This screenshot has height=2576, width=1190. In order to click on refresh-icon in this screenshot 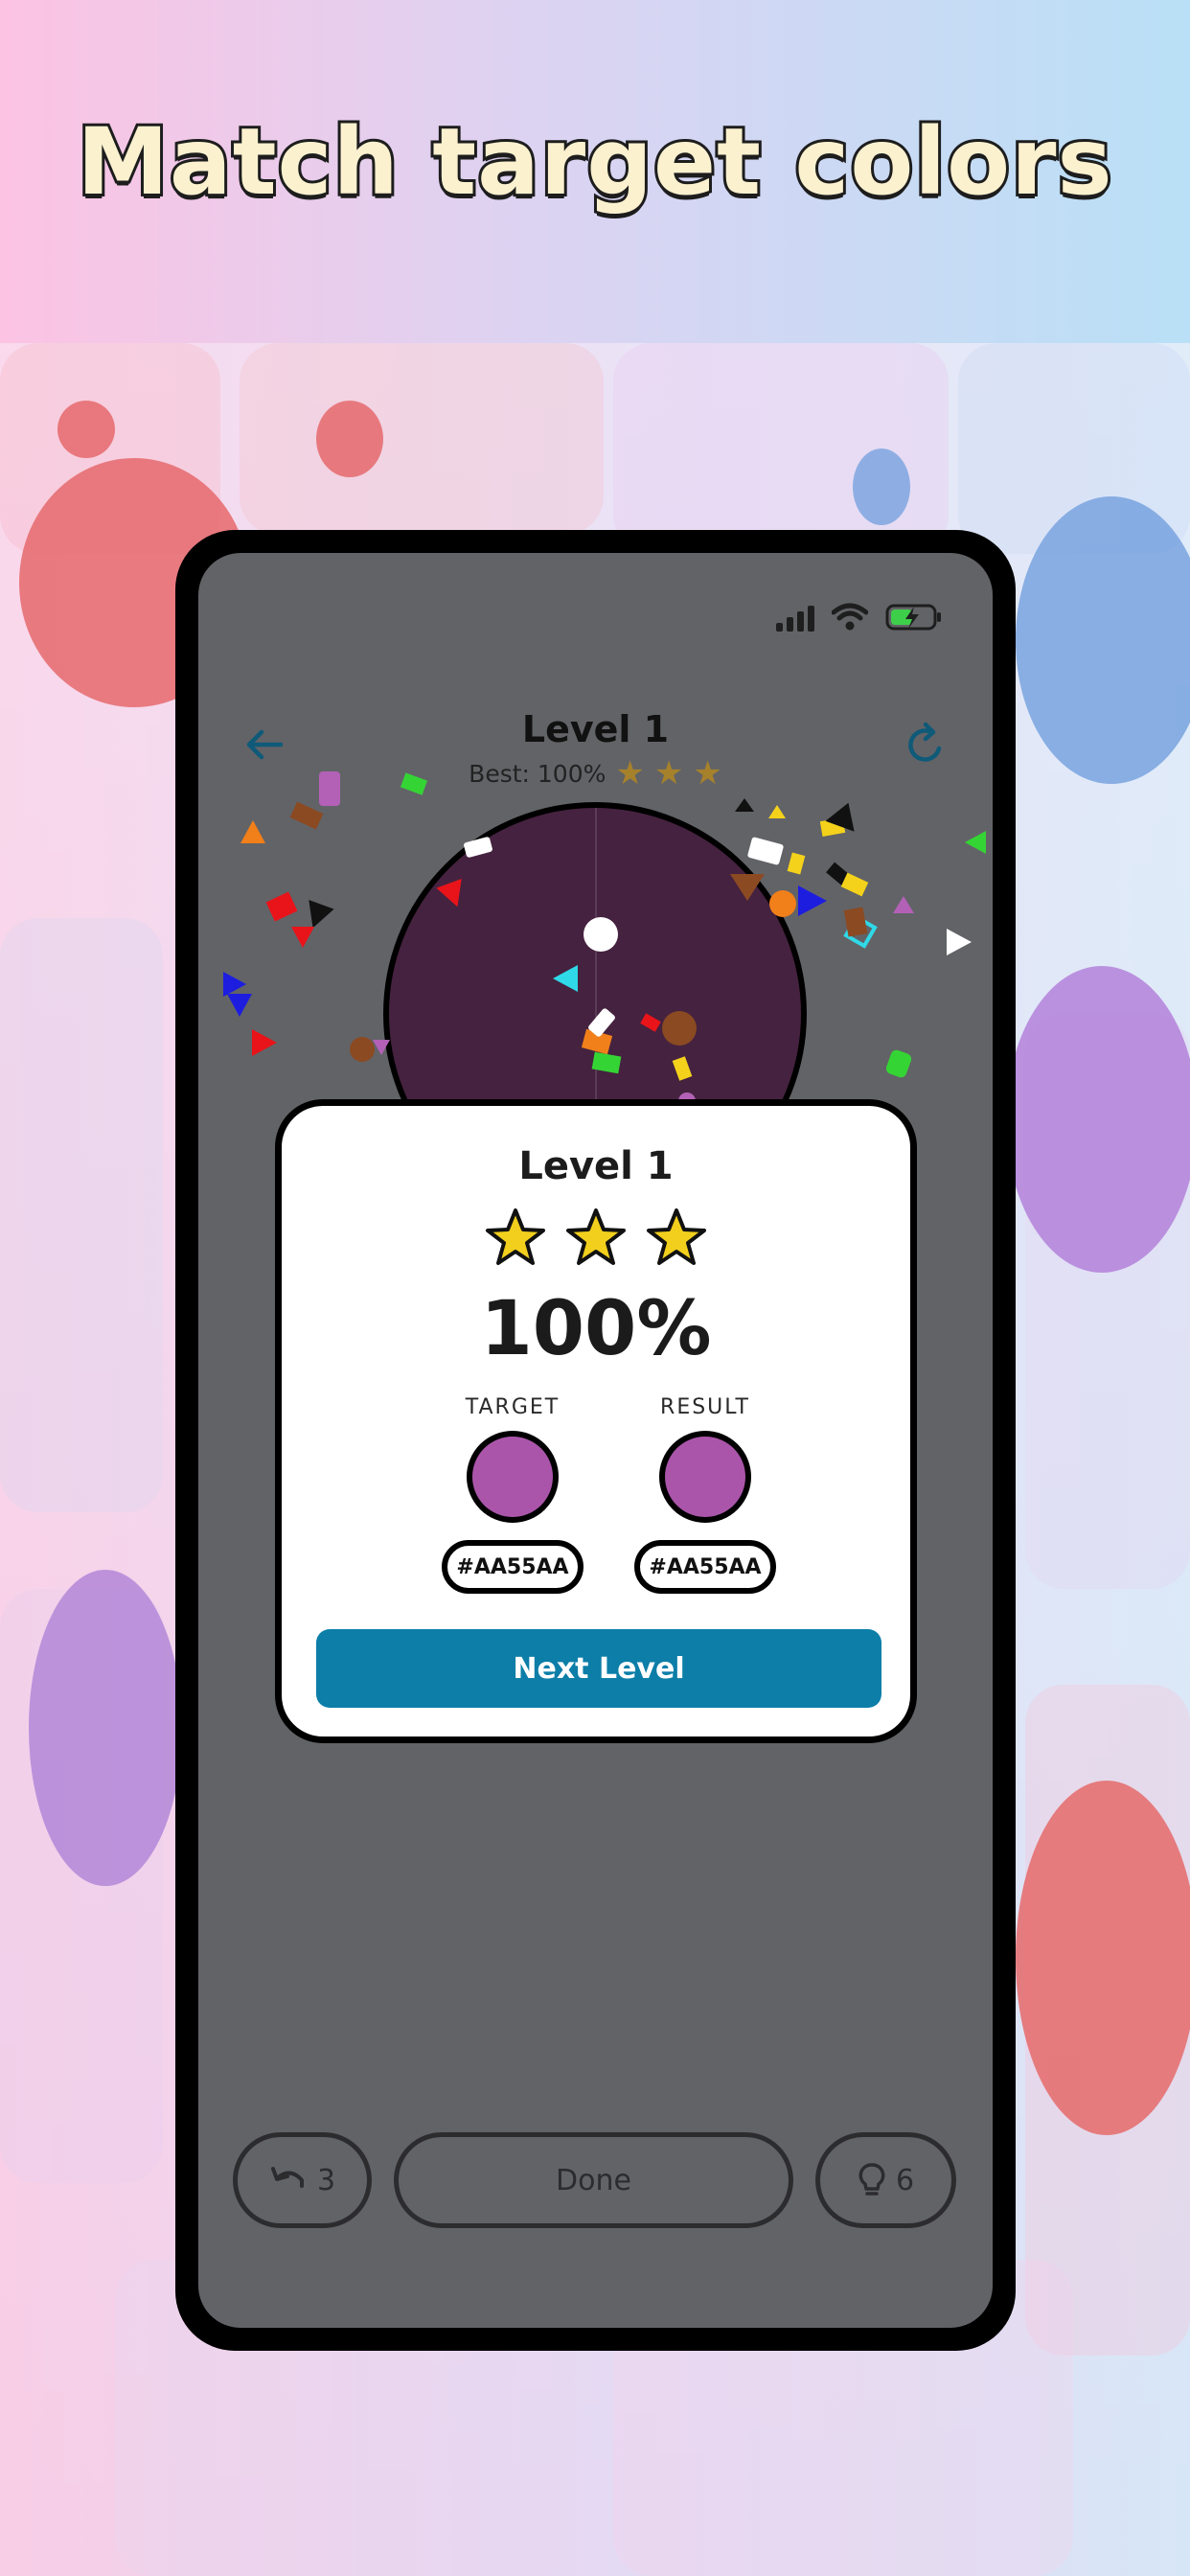, I will do `click(926, 744)`.